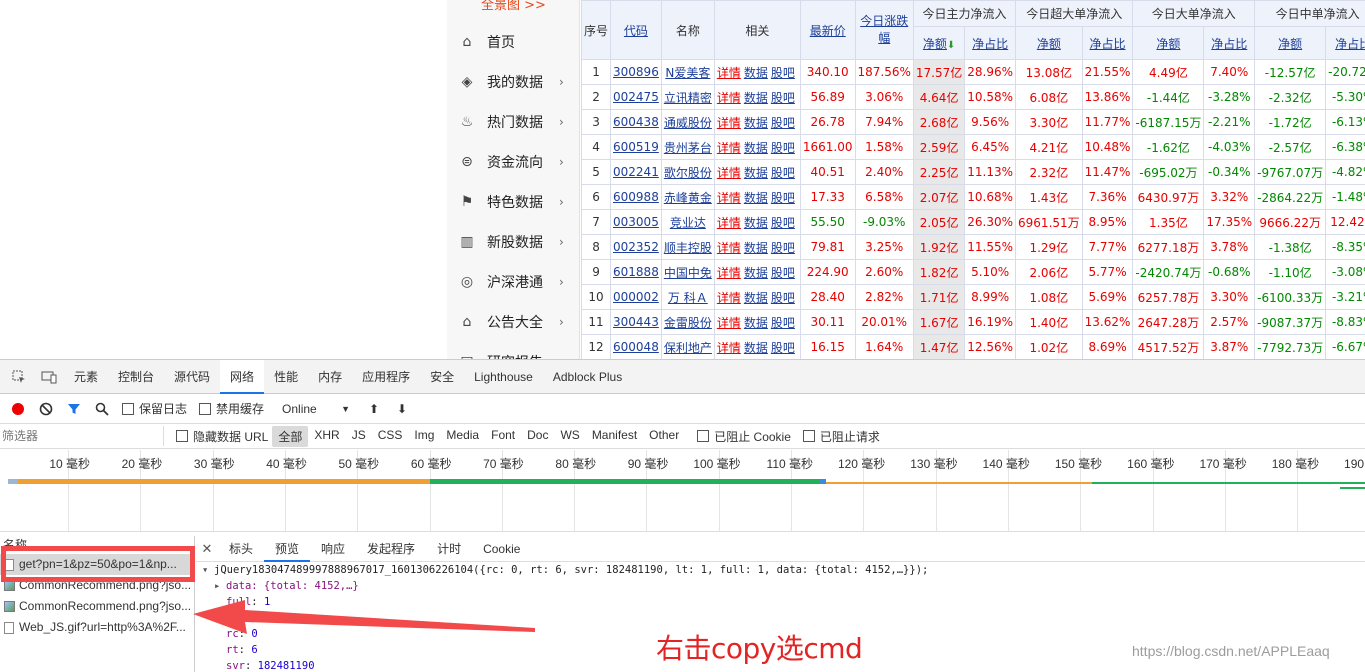 Image resolution: width=1365 pixels, height=672 pixels. I want to click on devtools-tab: 安全, so click(442, 377).